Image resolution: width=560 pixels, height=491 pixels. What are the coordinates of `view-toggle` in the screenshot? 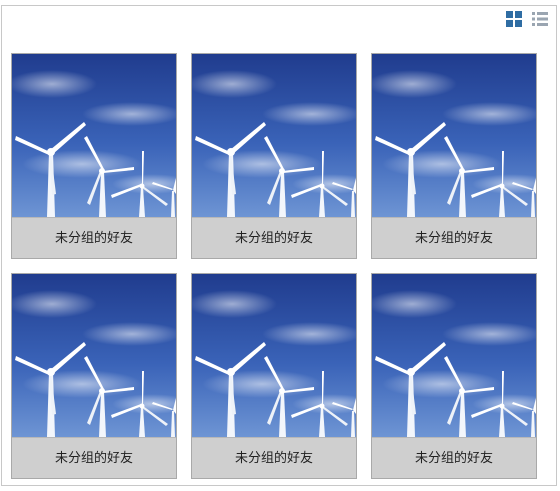 It's located at (527, 19).